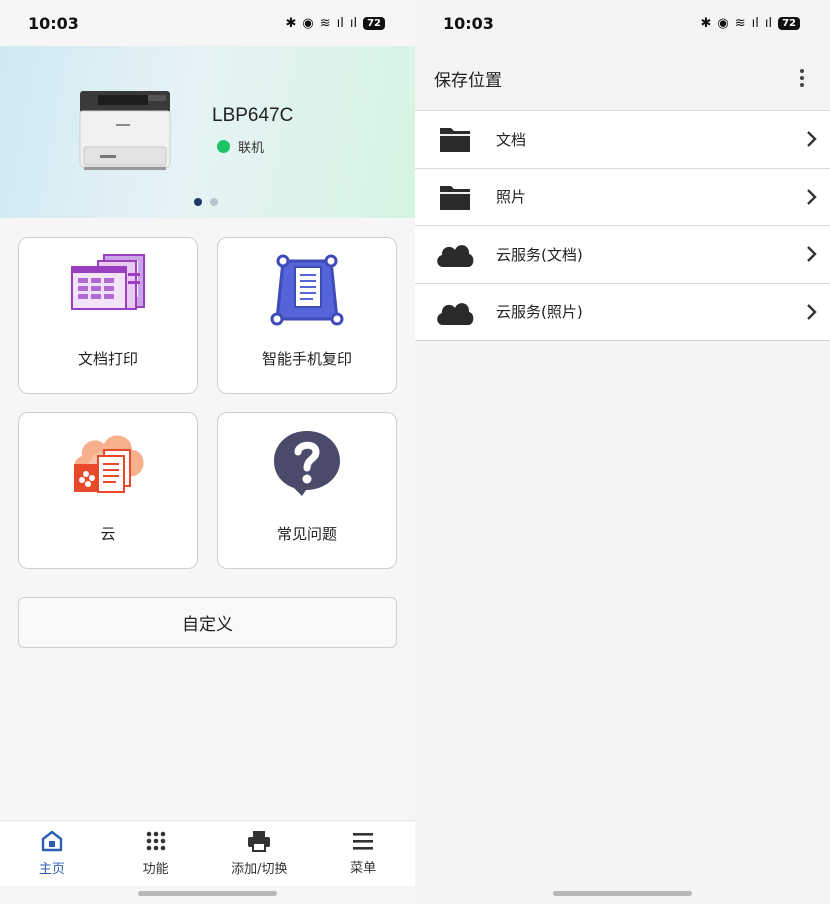  What do you see at coordinates (253, 115) in the screenshot?
I see `printer-model: LBP647C` at bounding box center [253, 115].